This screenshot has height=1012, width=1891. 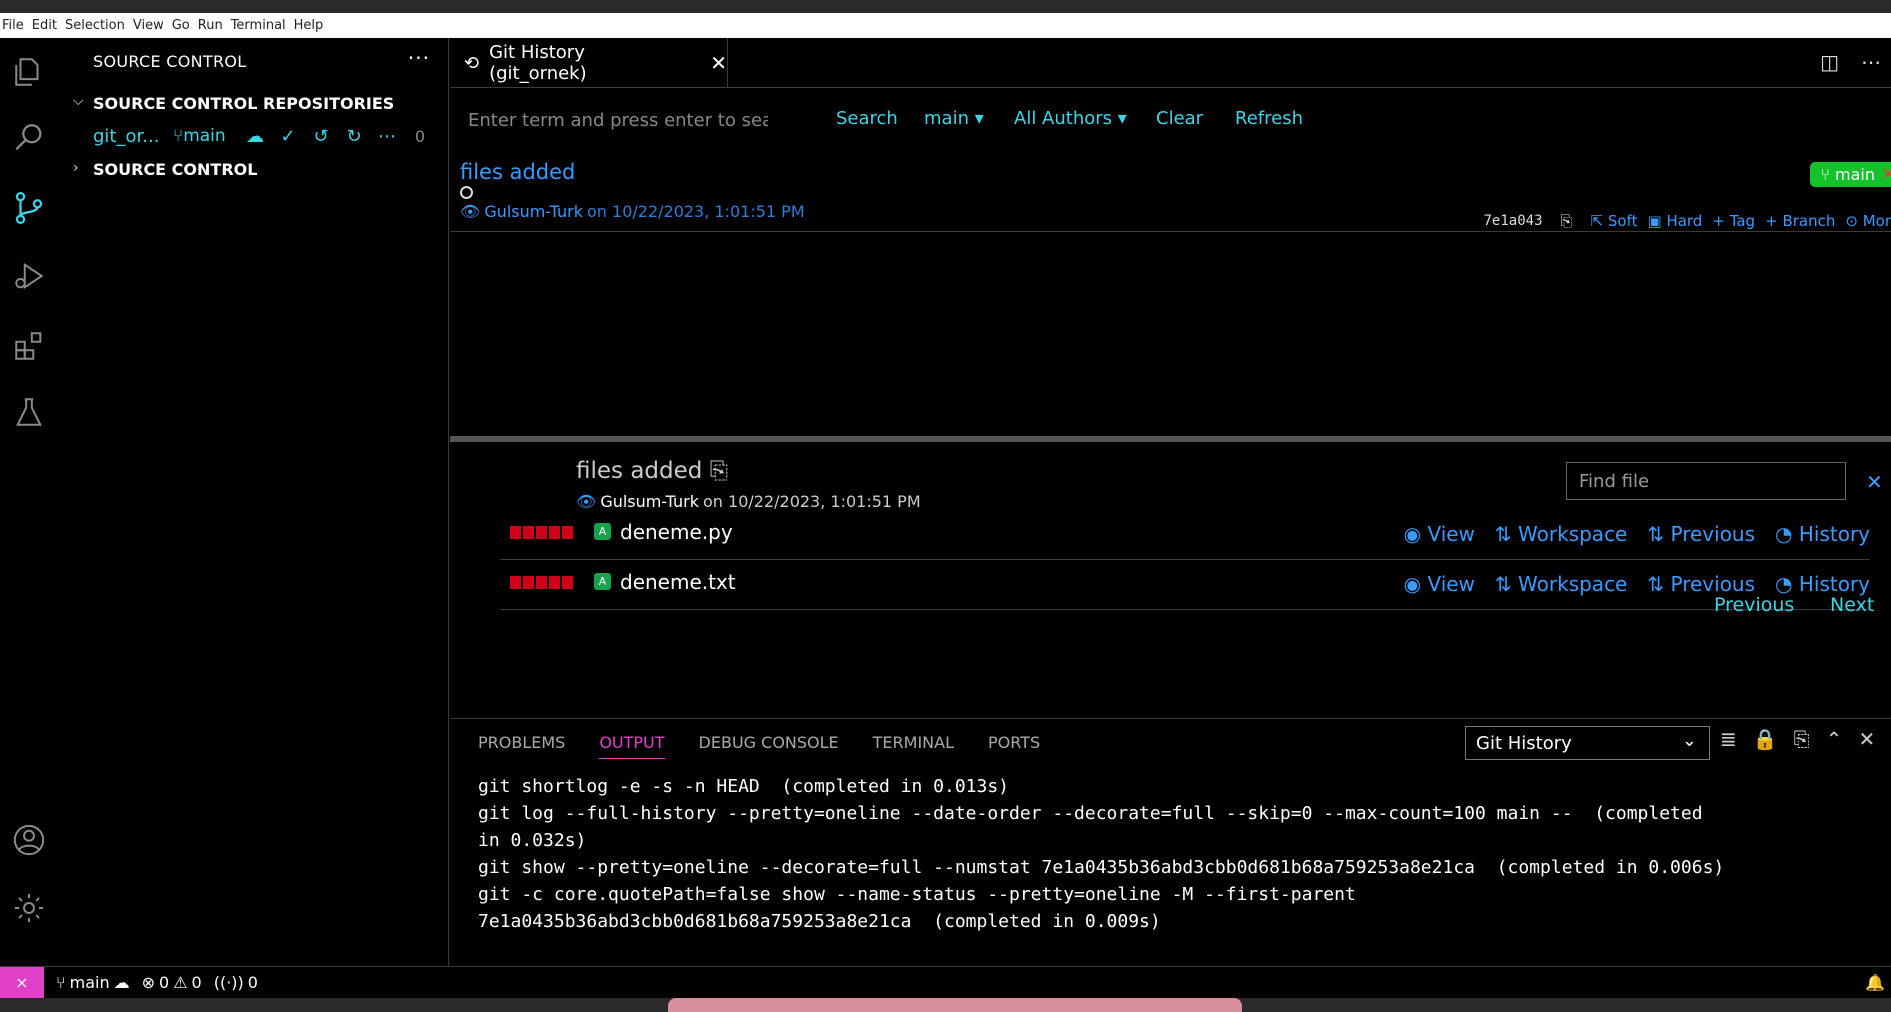 What do you see at coordinates (1850, 174) in the screenshot?
I see `branch-badge: ⑂ main ✕` at bounding box center [1850, 174].